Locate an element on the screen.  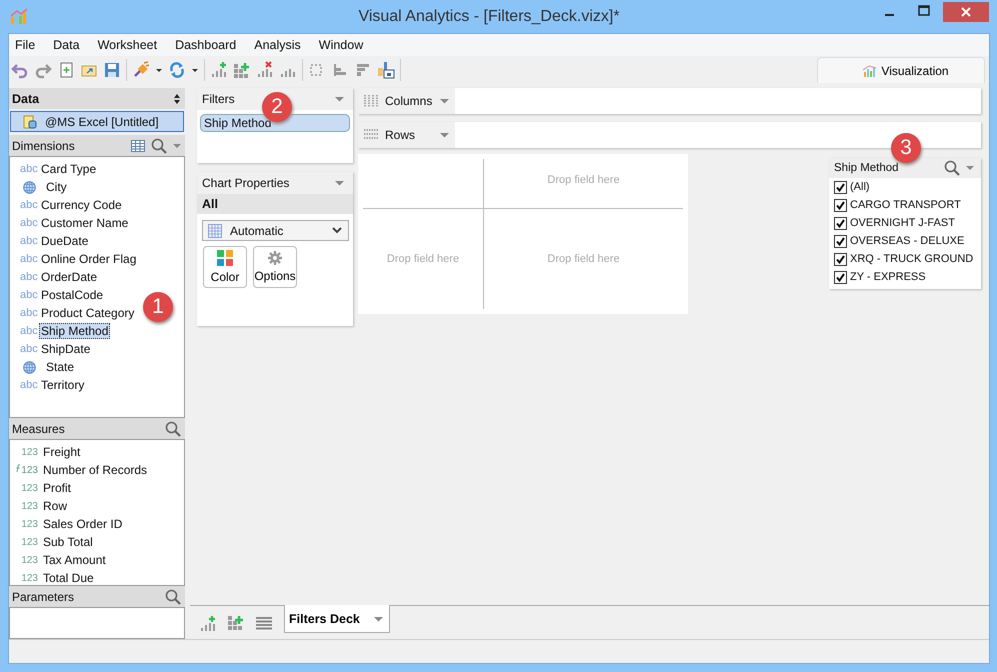
sheet-tab: Filters Deck is located at coordinates (337, 619).